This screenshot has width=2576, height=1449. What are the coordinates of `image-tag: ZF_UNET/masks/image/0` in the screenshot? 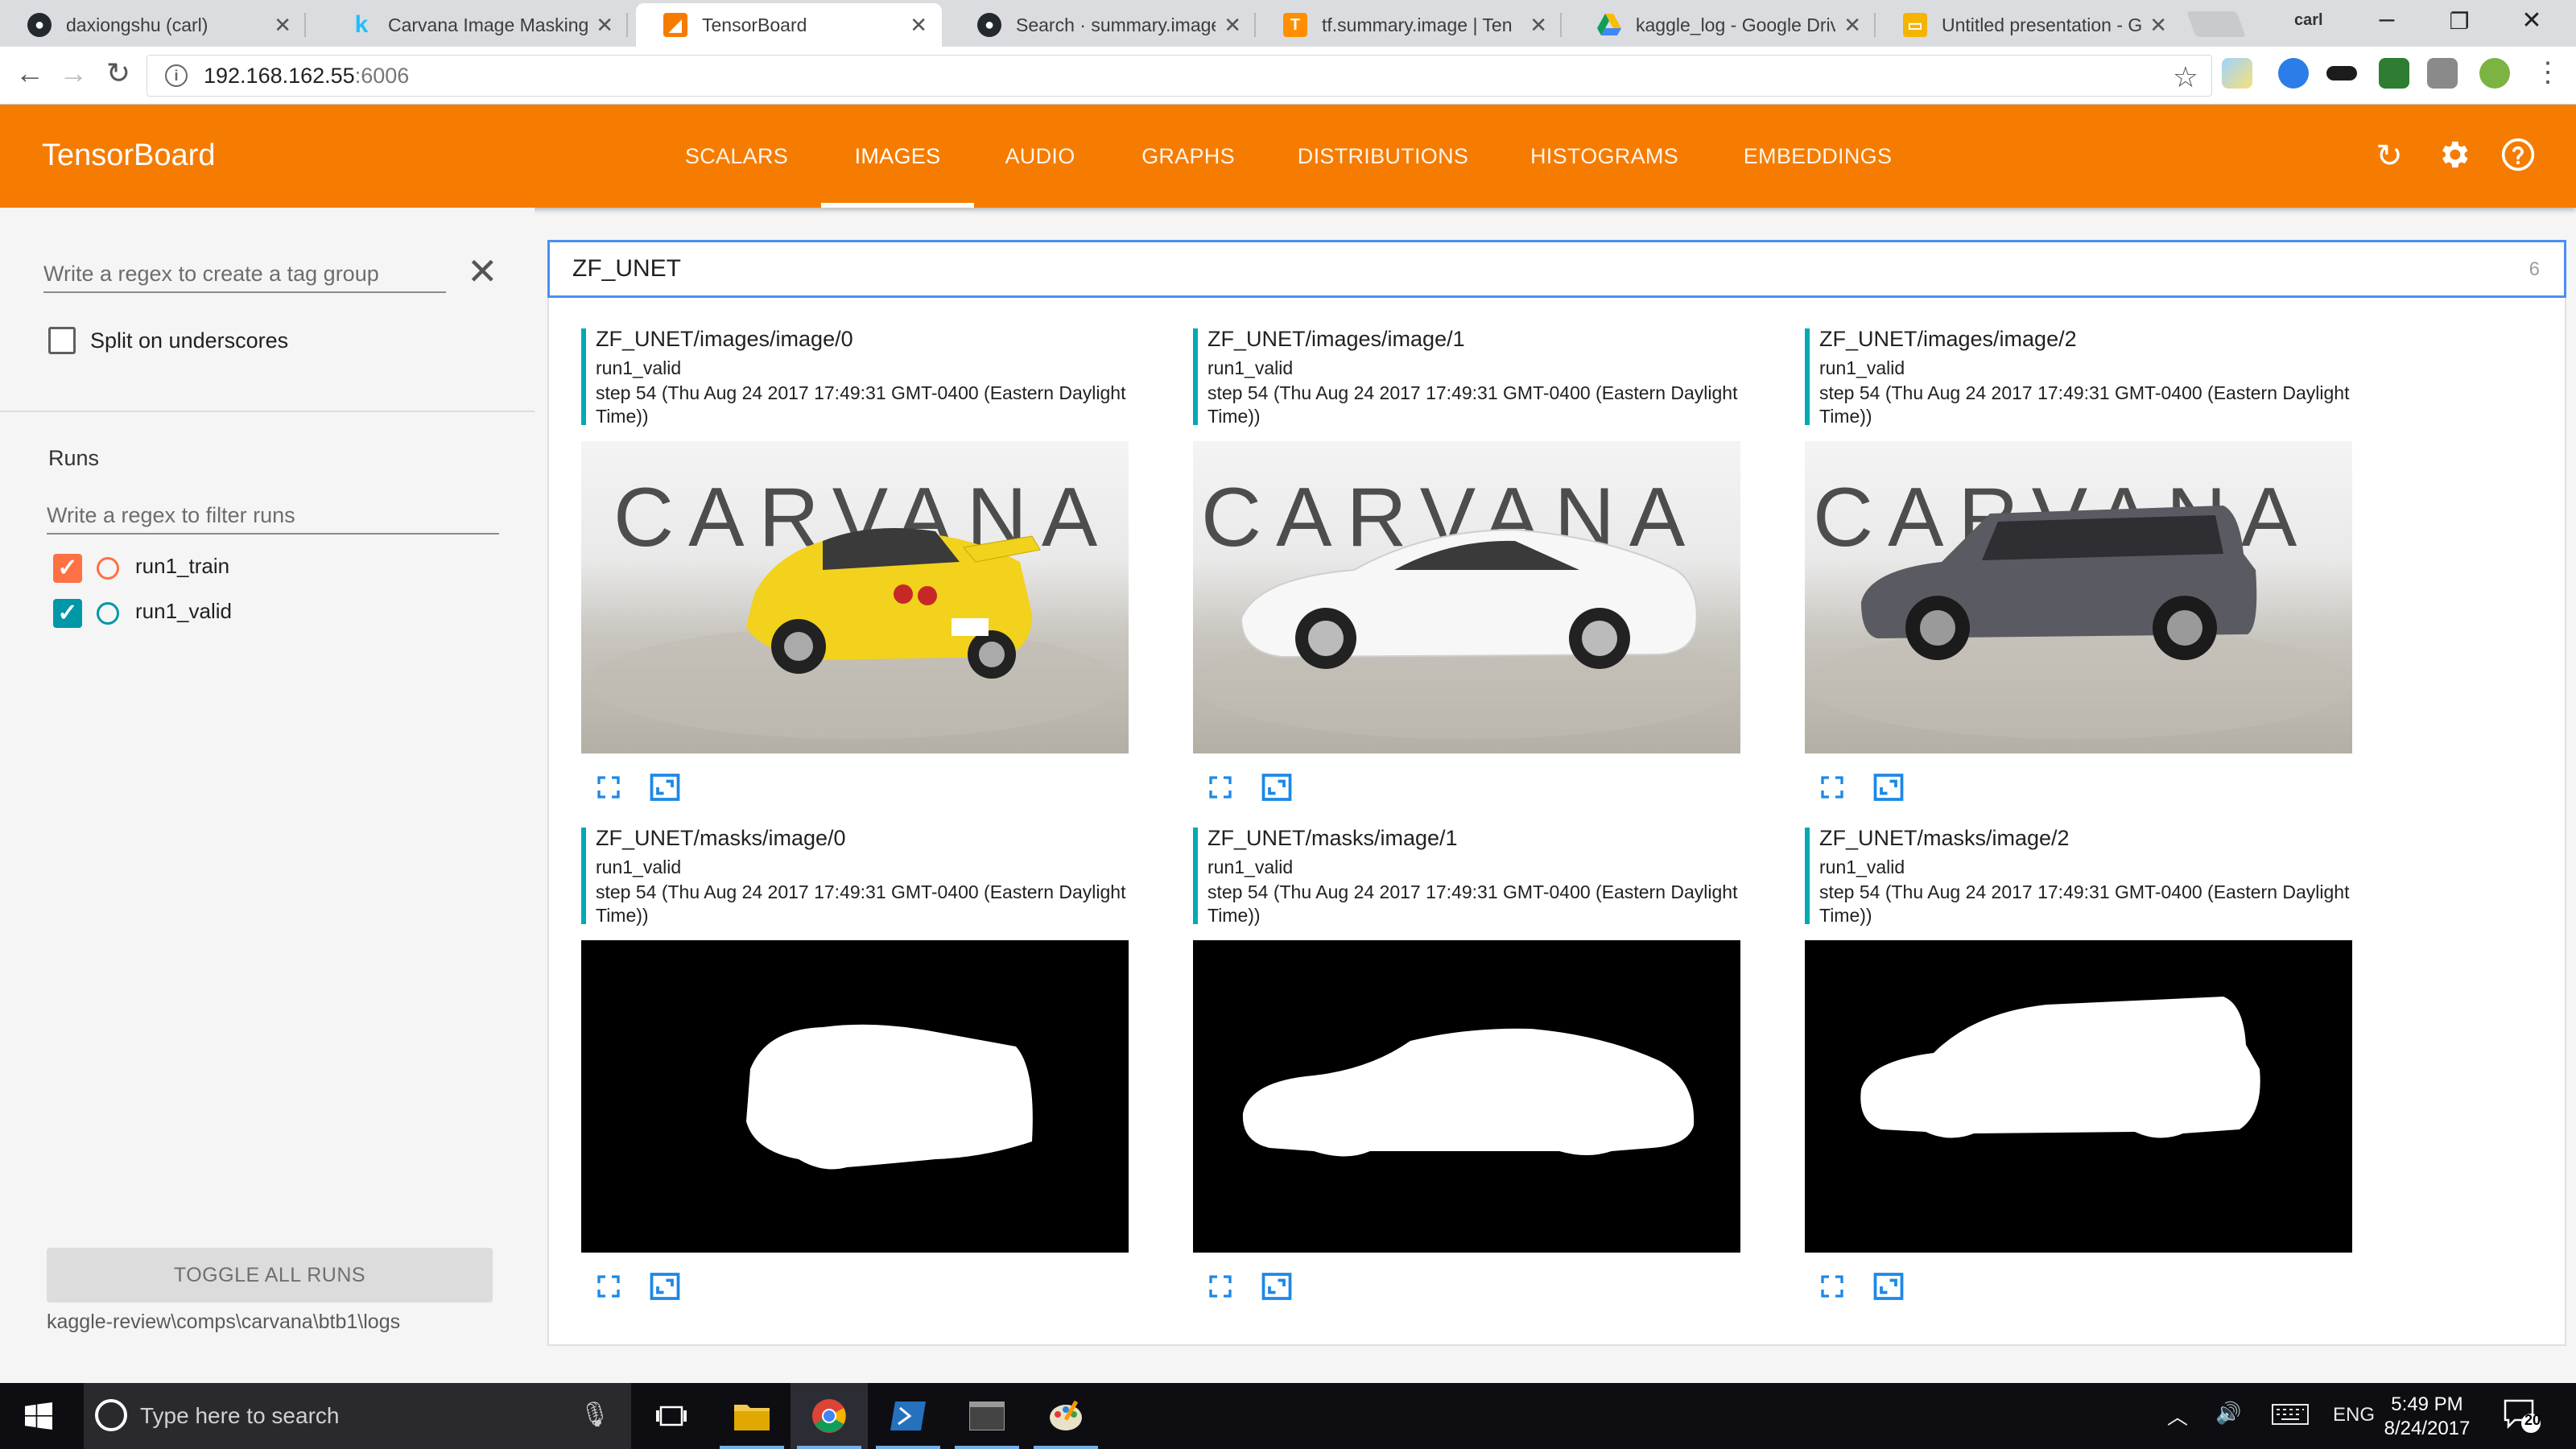 It's located at (721, 838).